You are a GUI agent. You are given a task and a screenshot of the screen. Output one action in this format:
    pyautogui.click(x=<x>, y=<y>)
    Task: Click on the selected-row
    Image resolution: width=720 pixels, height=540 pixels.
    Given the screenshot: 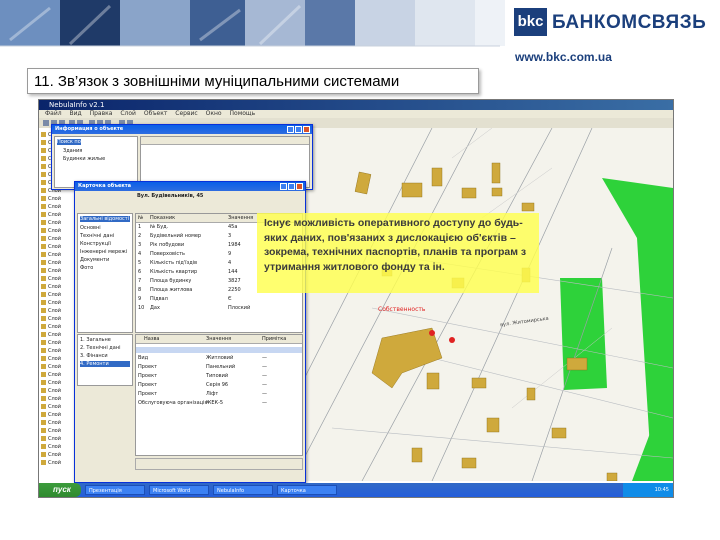 What is the action you would take?
    pyautogui.click(x=219, y=350)
    